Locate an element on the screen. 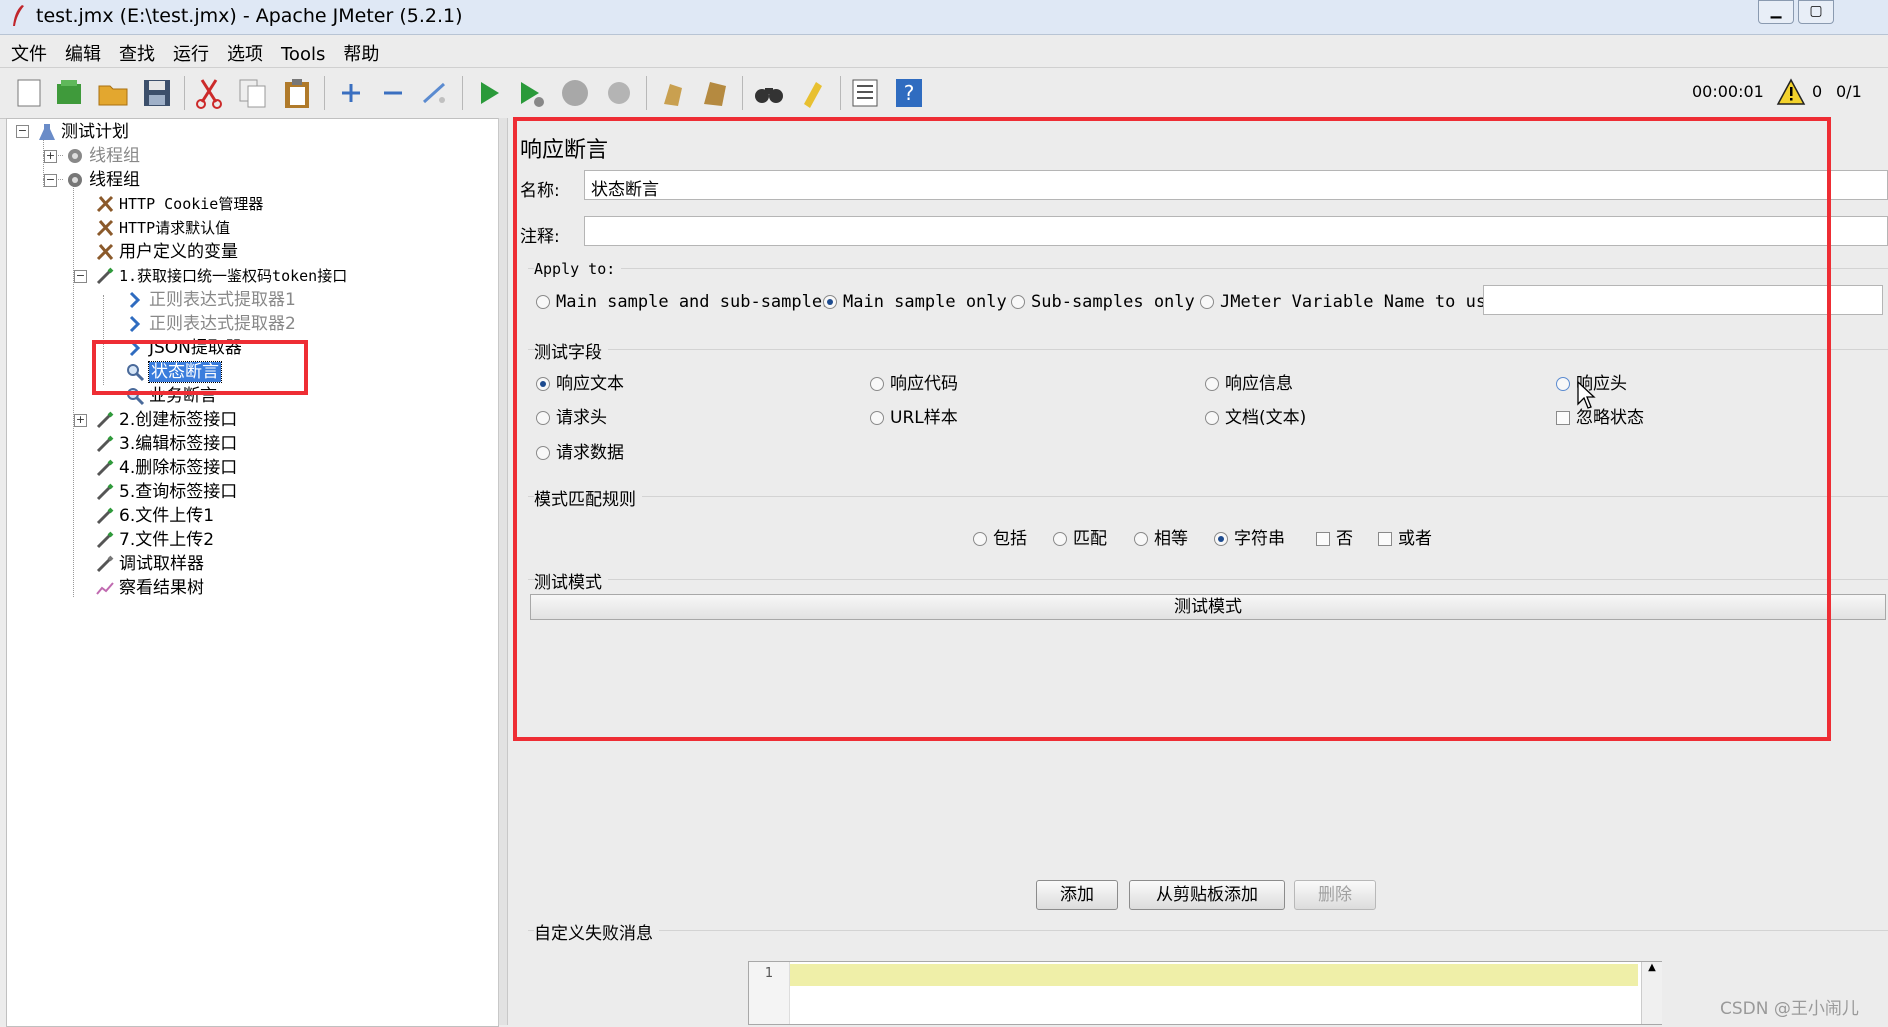 The width and height of the screenshot is (1888, 1027). rule-equals: 相等 is located at coordinates (1161, 536).